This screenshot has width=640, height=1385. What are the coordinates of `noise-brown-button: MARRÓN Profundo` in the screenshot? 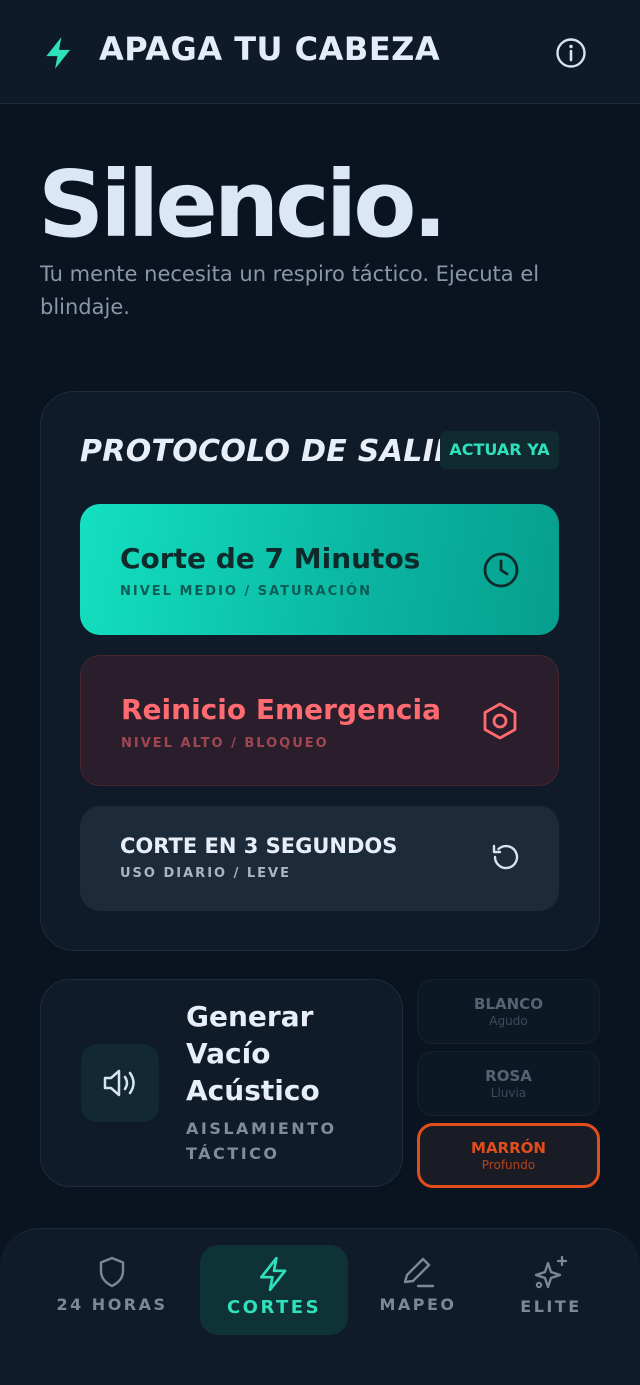 It's located at (508, 1155).